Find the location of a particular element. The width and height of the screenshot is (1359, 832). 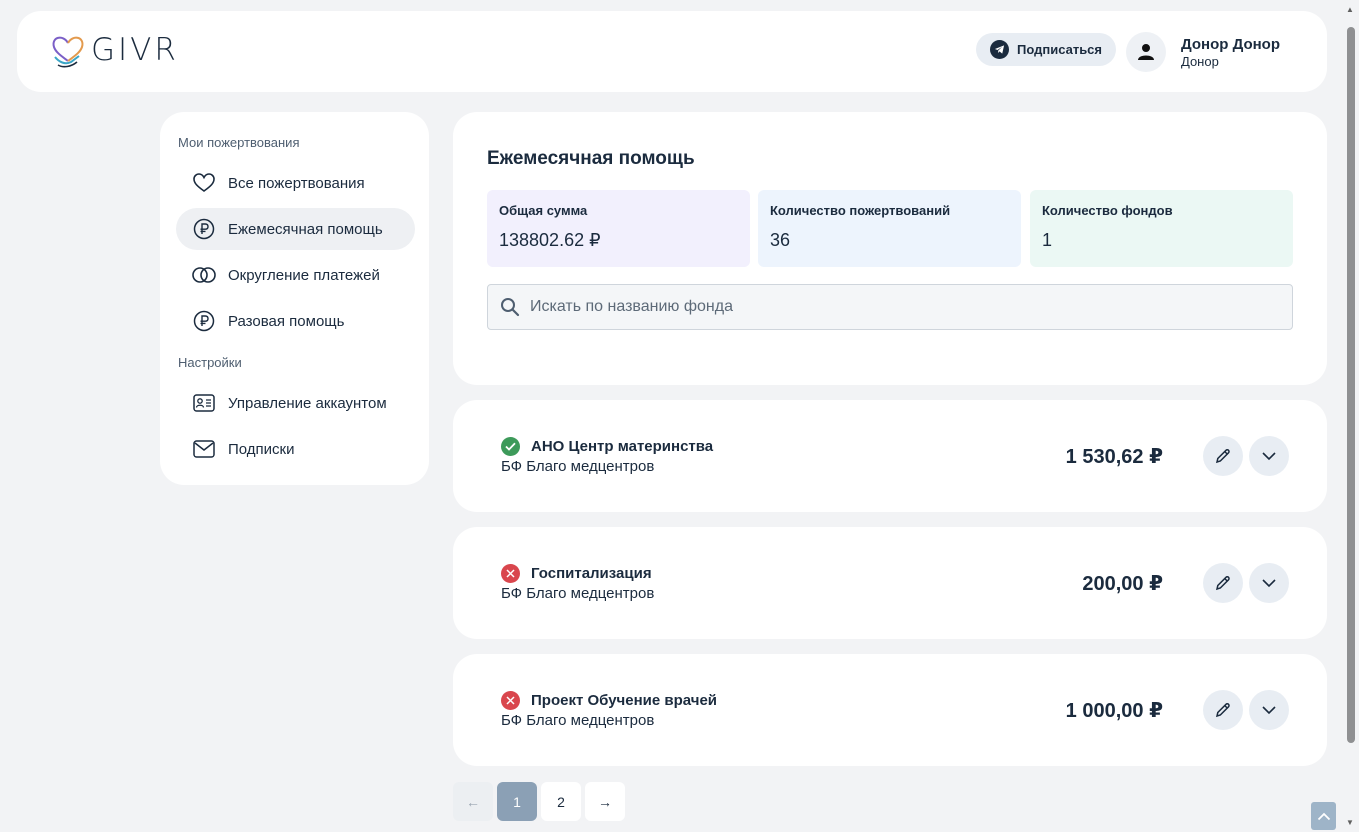

scroll-thumb is located at coordinates (1351, 385).